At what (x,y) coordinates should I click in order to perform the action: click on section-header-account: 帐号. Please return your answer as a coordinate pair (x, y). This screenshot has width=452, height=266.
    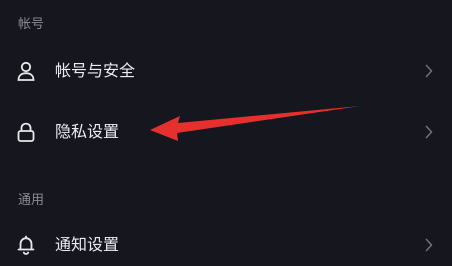
    Looking at the image, I should click on (31, 24).